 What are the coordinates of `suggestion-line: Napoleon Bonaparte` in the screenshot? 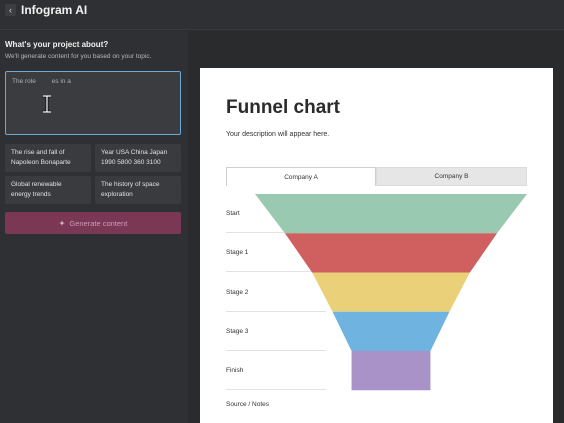 It's located at (41, 162).